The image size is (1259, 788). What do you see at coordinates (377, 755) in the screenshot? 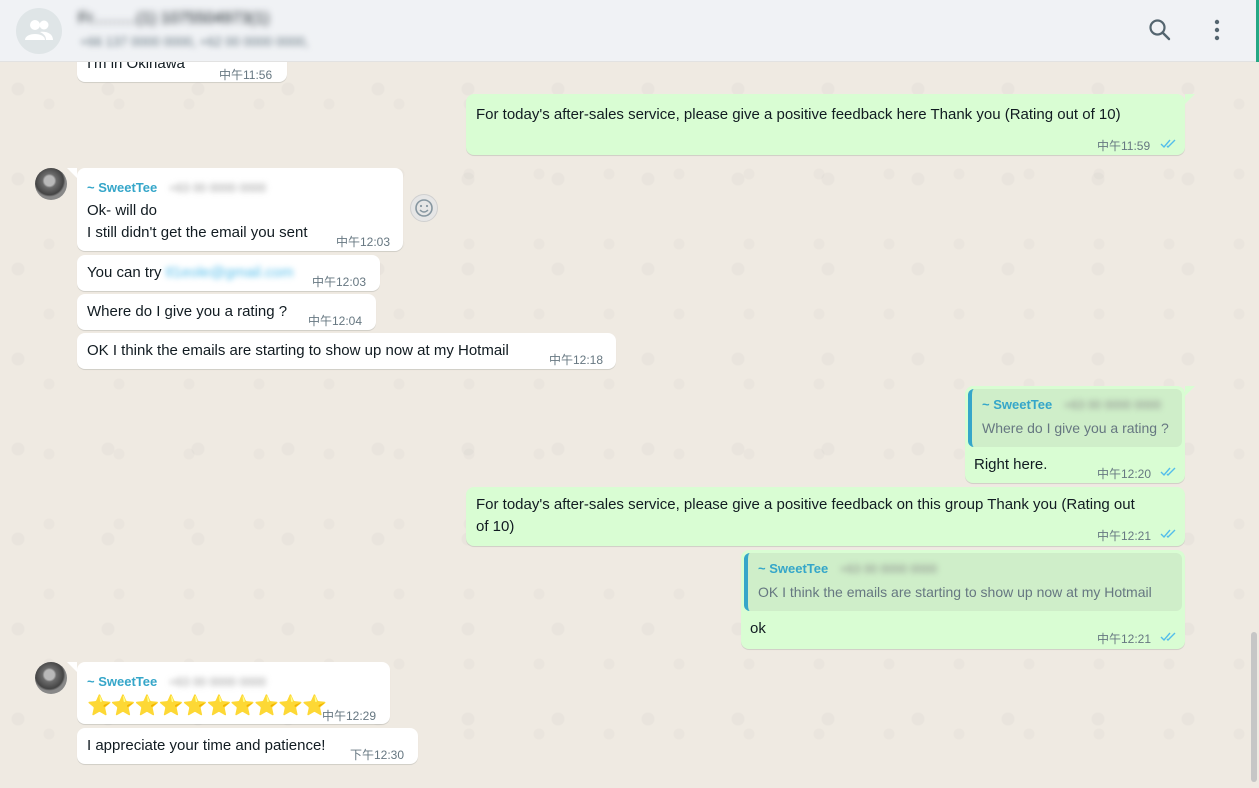
I see `message-time: 下午12:30` at bounding box center [377, 755].